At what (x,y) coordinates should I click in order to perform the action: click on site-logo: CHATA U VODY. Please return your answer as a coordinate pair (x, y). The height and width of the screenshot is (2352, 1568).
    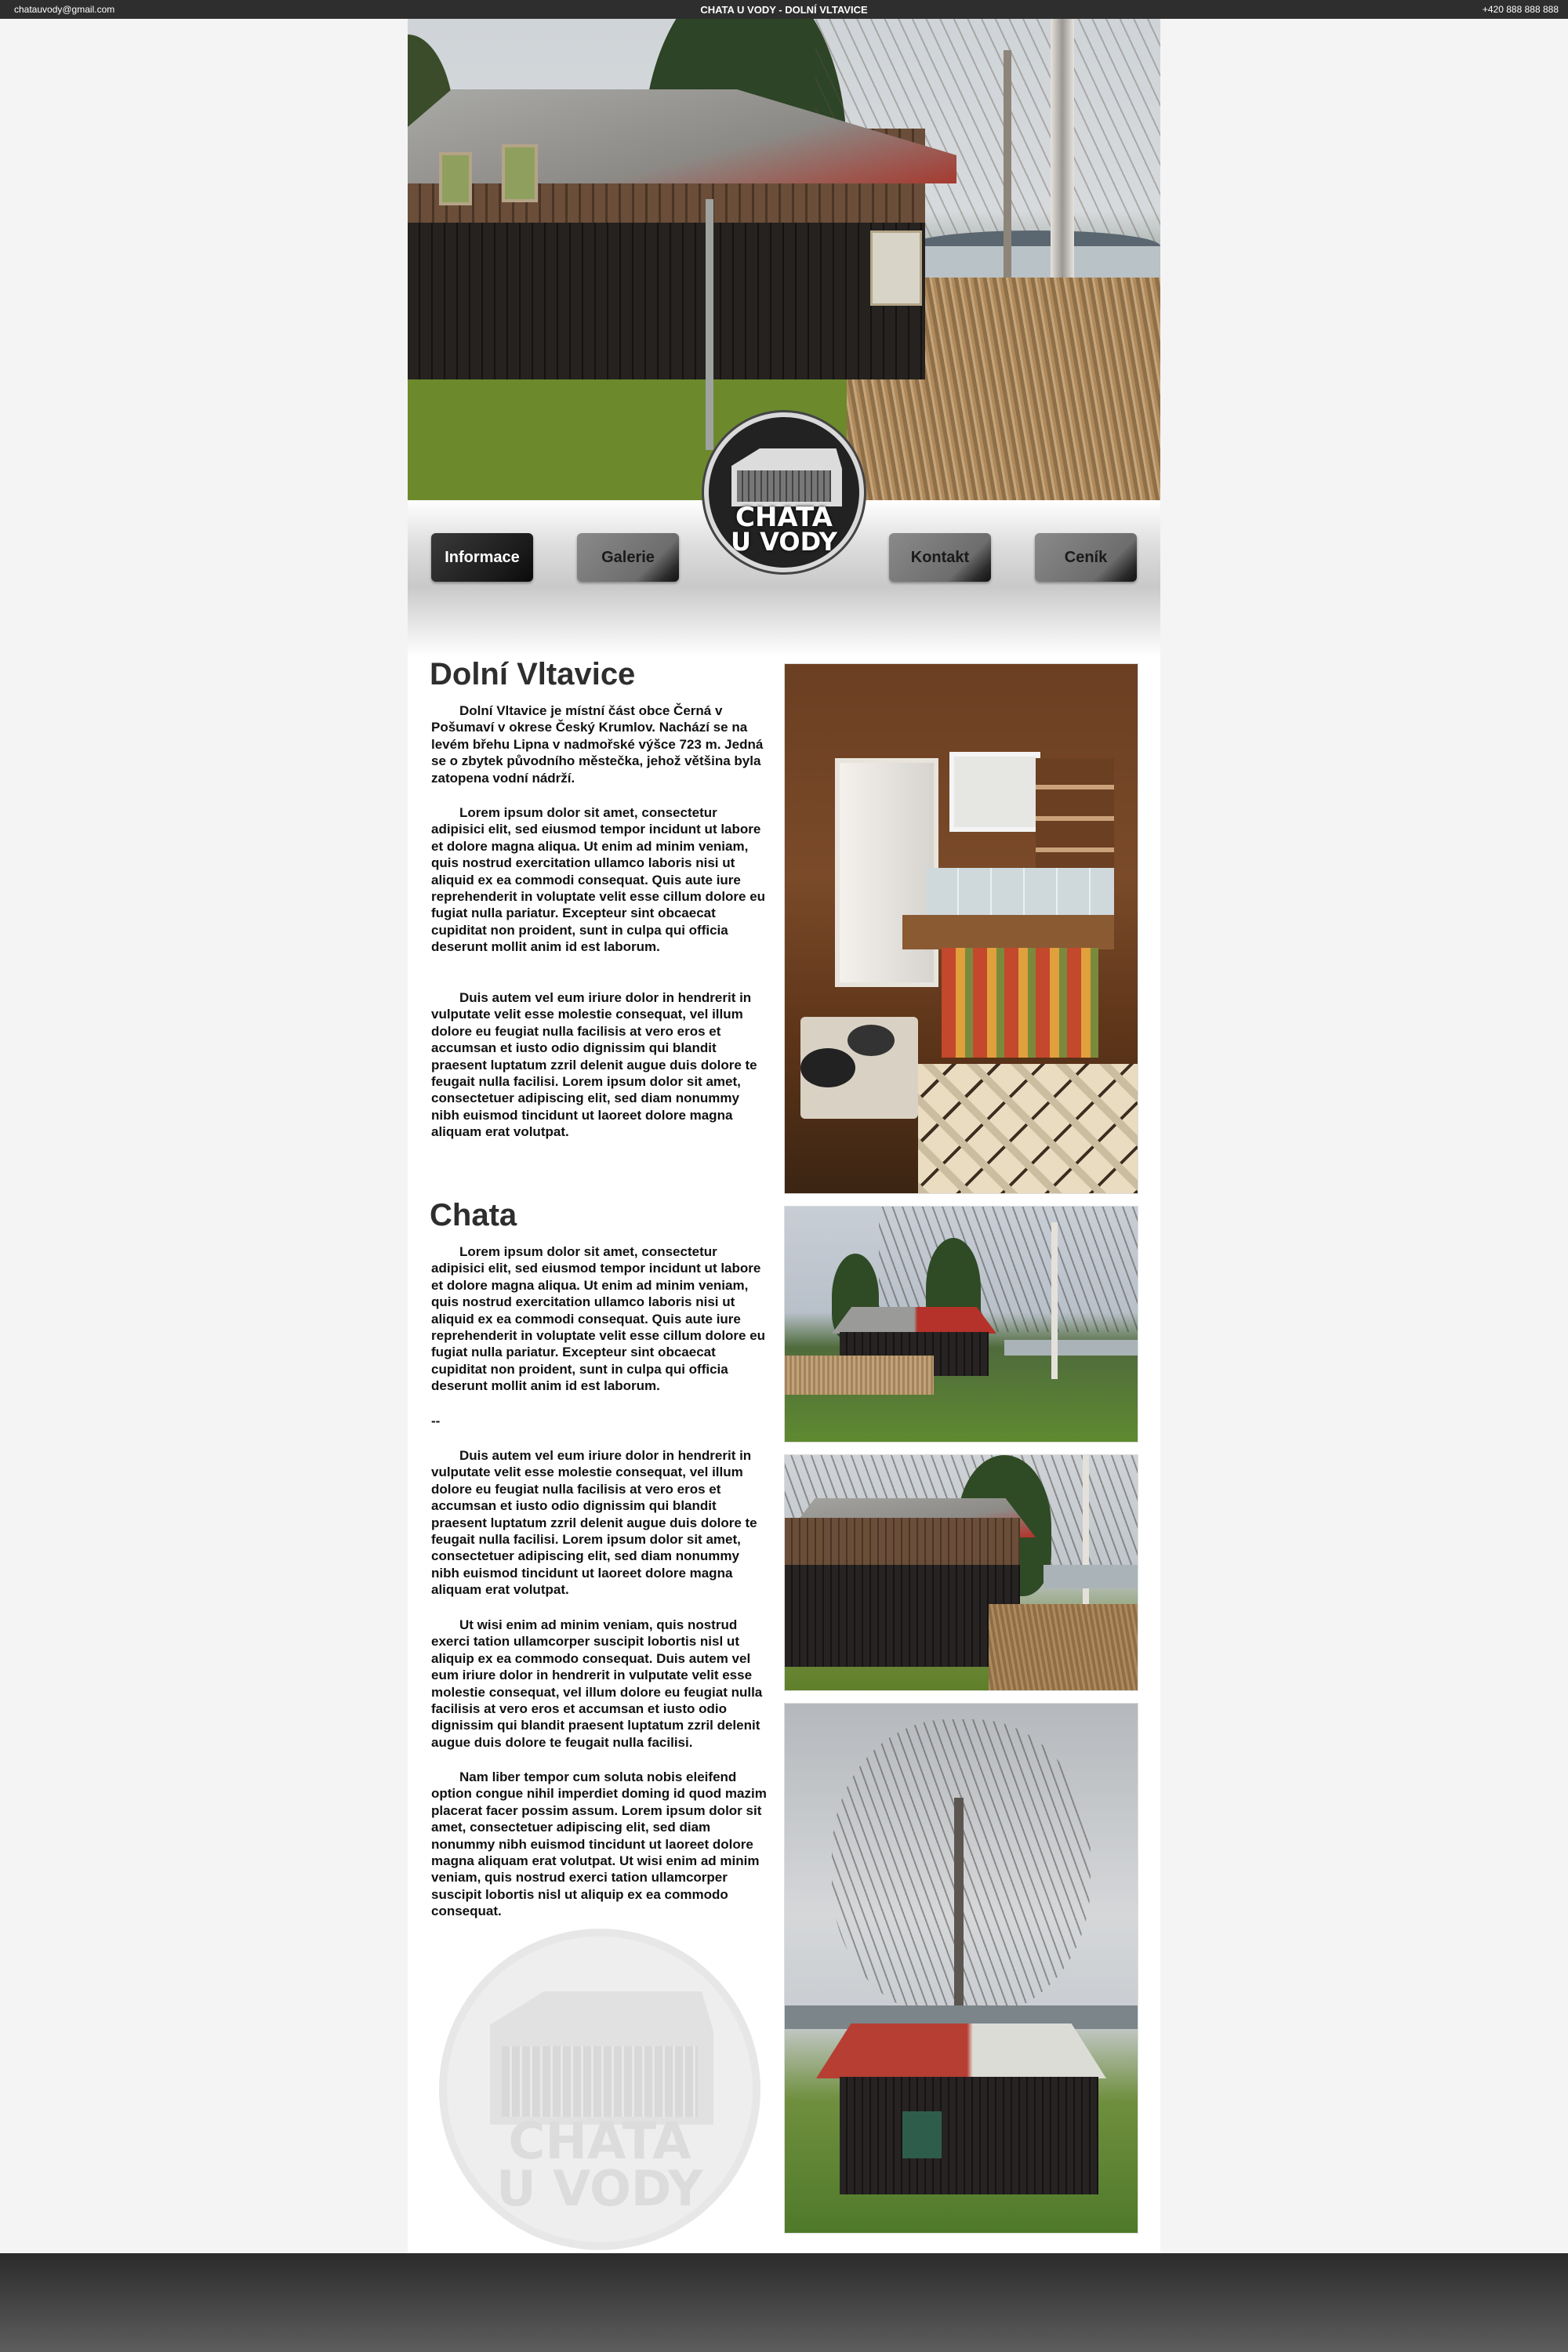
    Looking at the image, I should click on (784, 493).